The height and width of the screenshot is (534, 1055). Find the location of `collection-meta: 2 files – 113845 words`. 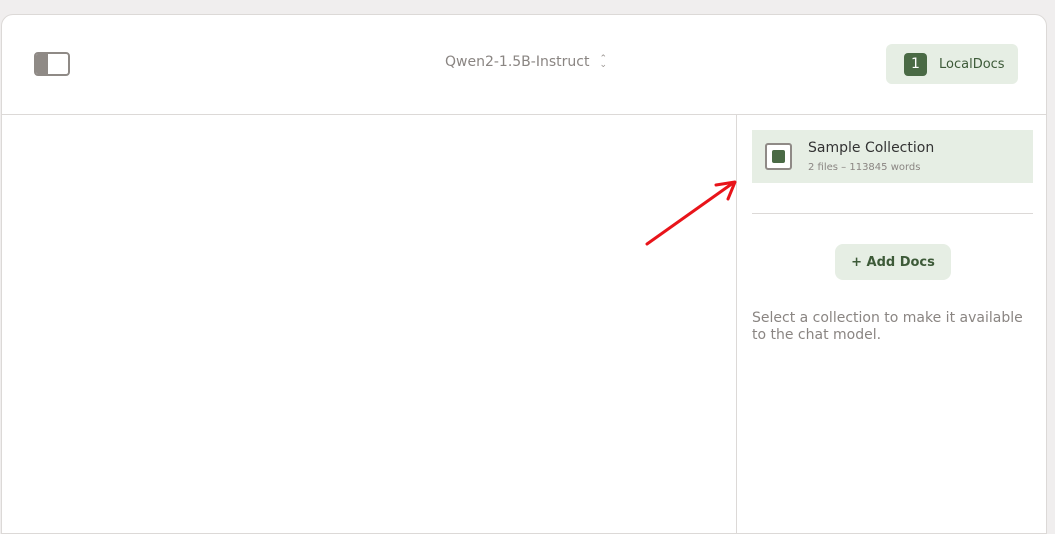

collection-meta: 2 files – 113845 words is located at coordinates (864, 167).